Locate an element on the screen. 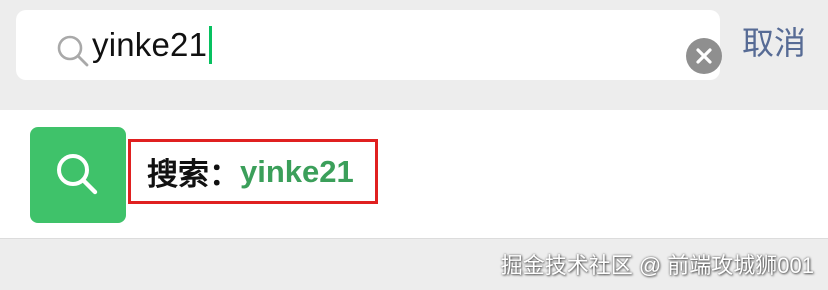 The width and height of the screenshot is (828, 290). search-suggestion-prefix: 搜索： is located at coordinates (193, 174).